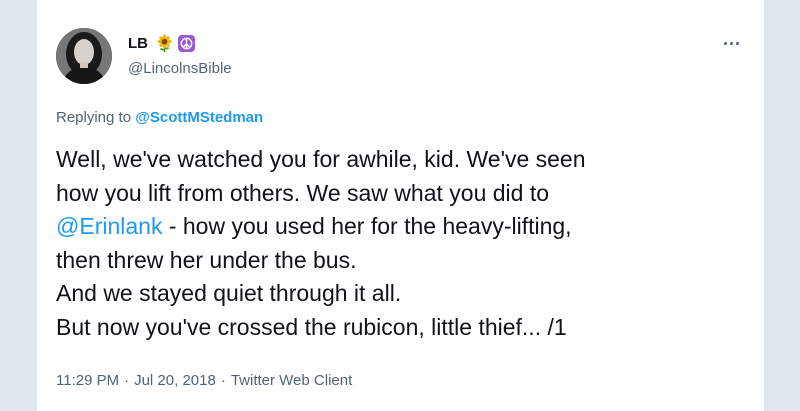  What do you see at coordinates (87, 380) in the screenshot?
I see `tweet-time: 11:29 PM` at bounding box center [87, 380].